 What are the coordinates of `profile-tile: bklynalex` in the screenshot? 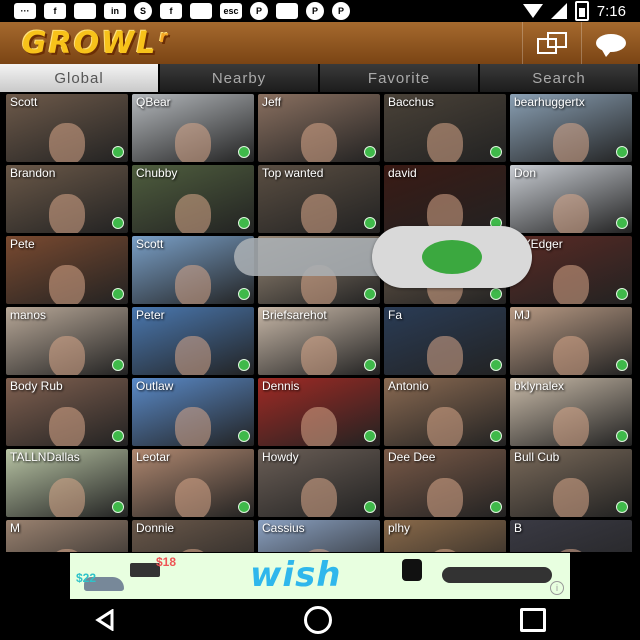 It's located at (571, 412).